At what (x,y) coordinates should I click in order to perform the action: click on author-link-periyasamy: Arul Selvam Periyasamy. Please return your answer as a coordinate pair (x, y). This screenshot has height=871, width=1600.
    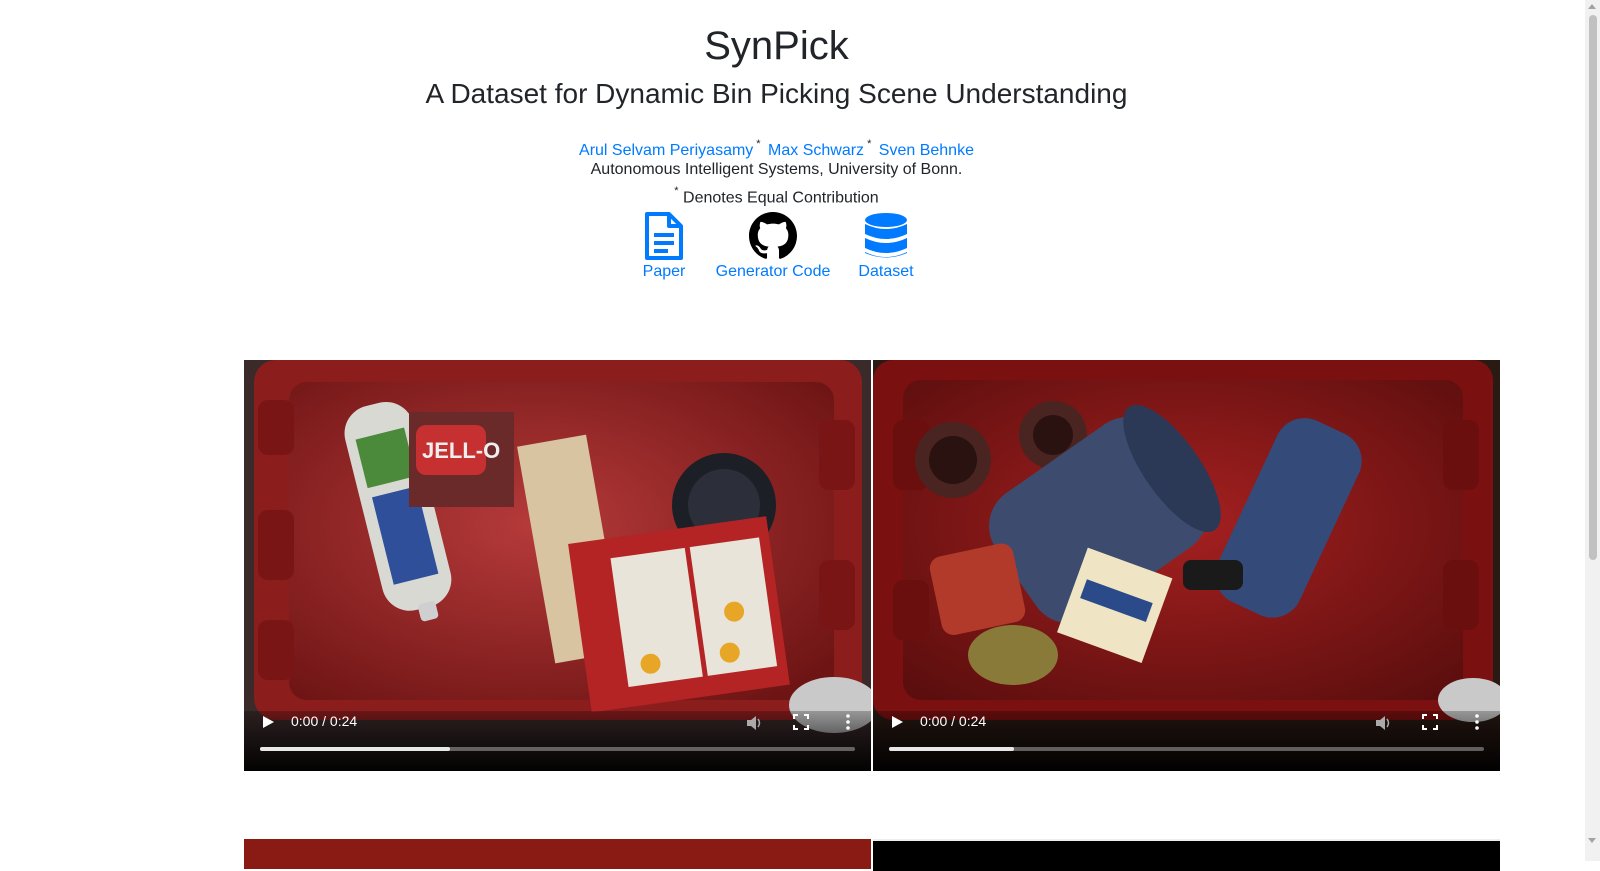
    Looking at the image, I should click on (666, 150).